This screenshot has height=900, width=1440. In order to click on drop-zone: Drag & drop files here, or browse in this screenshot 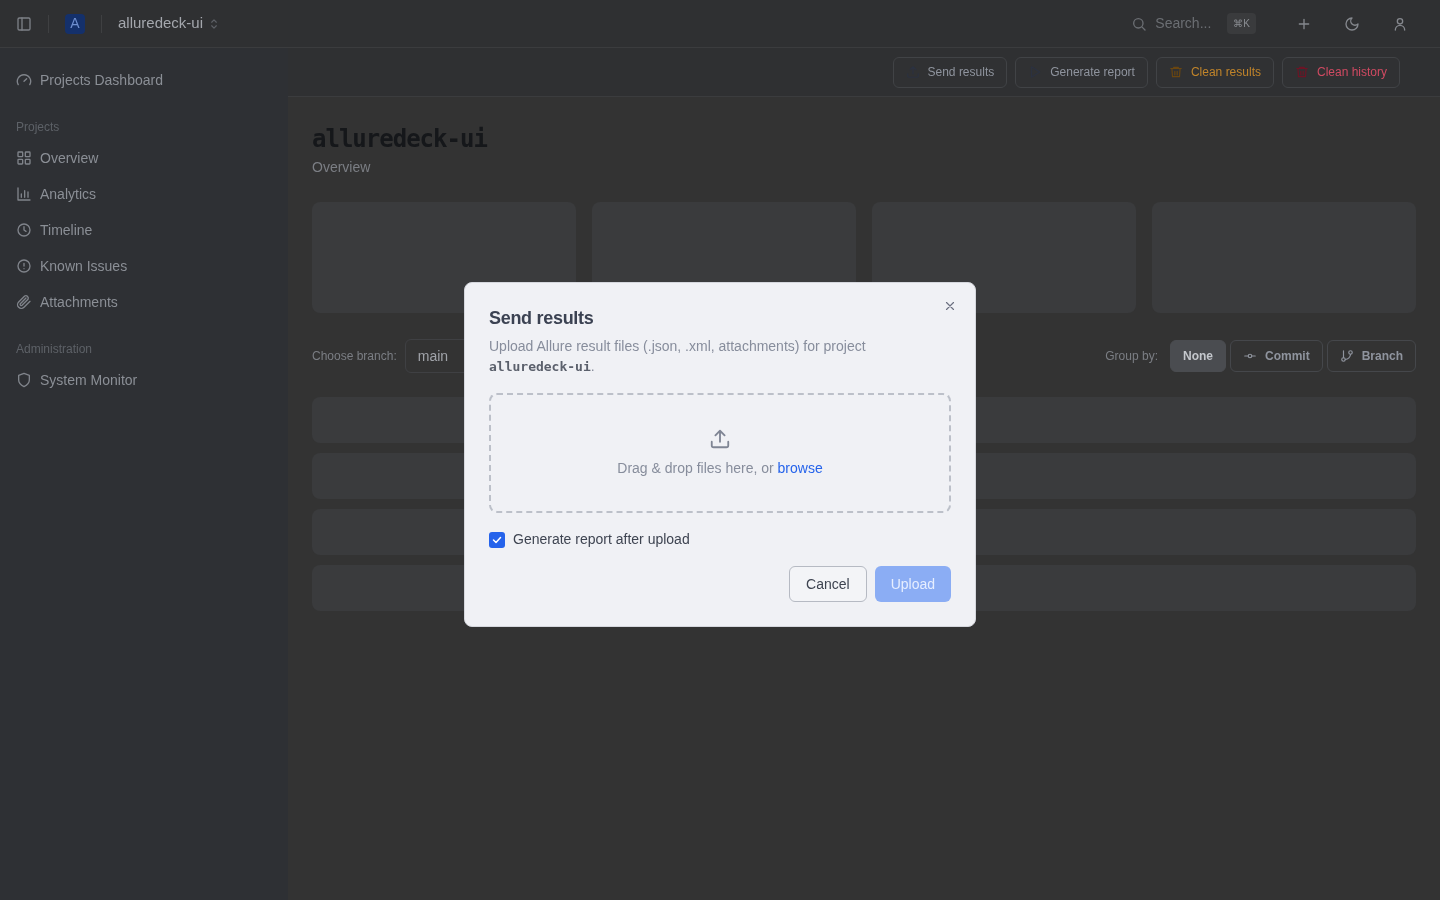, I will do `click(720, 453)`.